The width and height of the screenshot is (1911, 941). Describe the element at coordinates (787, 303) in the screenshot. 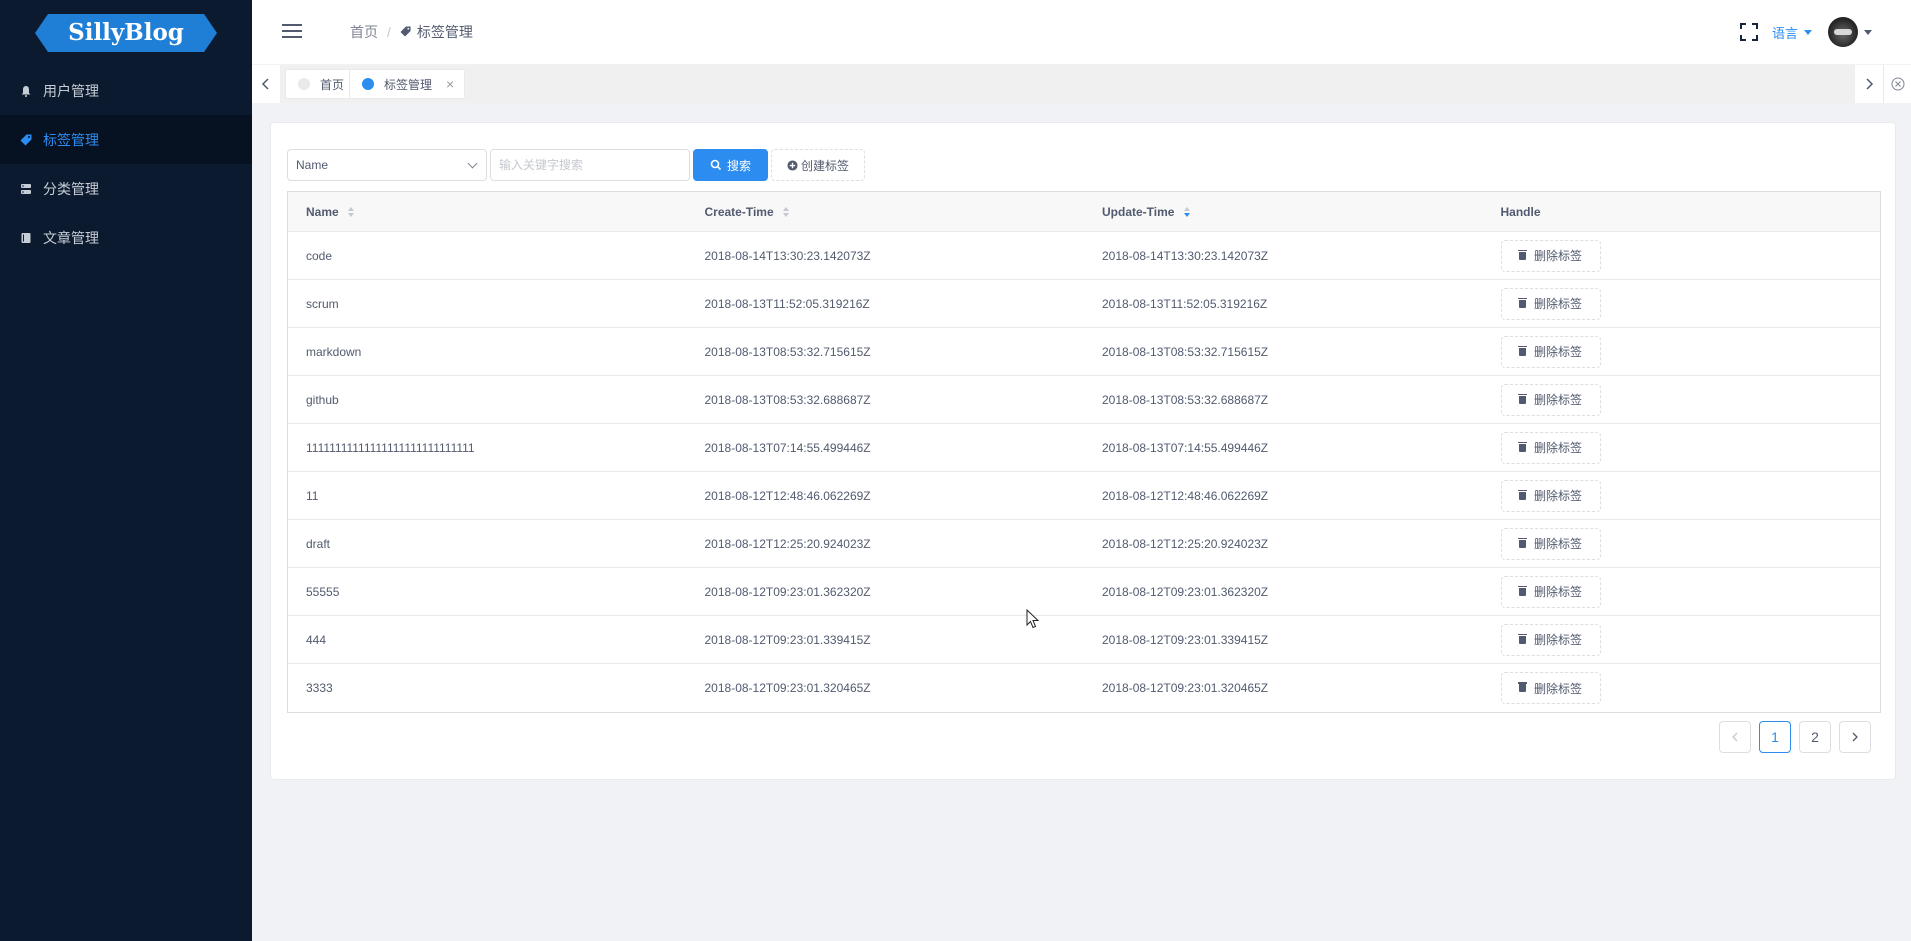

I see `cell-create-time: 2018-08-13T11:52:05.319216Z` at that location.